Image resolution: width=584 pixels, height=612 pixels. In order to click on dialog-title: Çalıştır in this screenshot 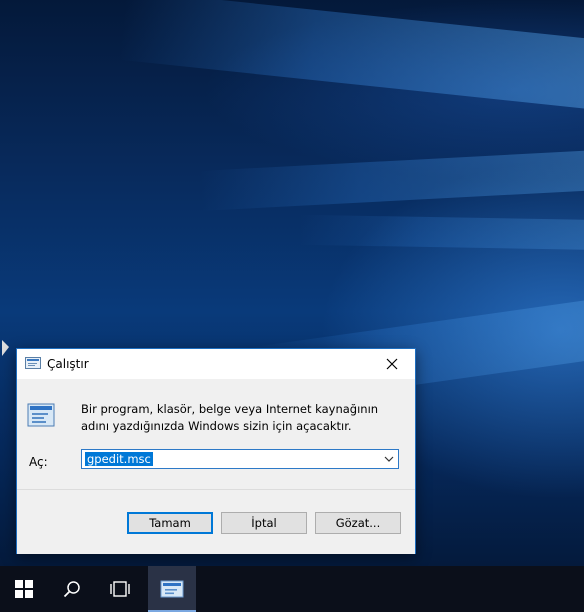, I will do `click(68, 364)`.